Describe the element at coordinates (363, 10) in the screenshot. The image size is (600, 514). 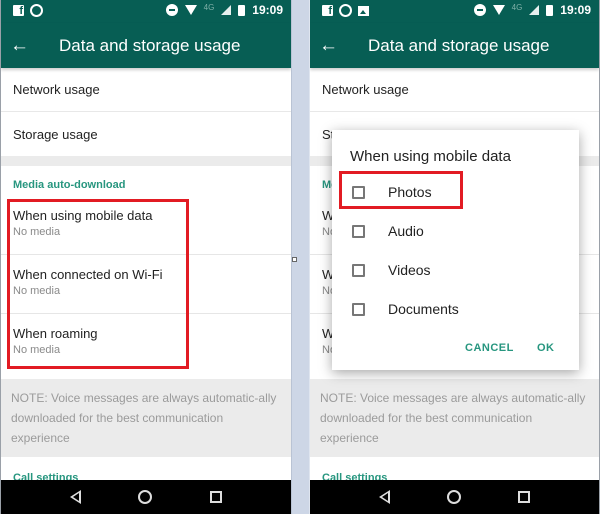
I see `image-icon` at that location.